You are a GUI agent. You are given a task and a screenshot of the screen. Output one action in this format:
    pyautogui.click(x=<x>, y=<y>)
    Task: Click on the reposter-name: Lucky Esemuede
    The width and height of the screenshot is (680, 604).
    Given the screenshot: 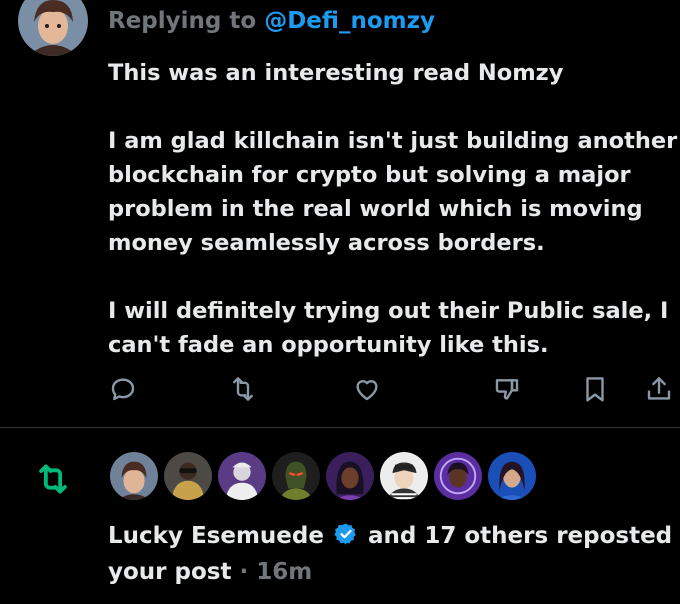 What is the action you would take?
    pyautogui.click(x=216, y=536)
    